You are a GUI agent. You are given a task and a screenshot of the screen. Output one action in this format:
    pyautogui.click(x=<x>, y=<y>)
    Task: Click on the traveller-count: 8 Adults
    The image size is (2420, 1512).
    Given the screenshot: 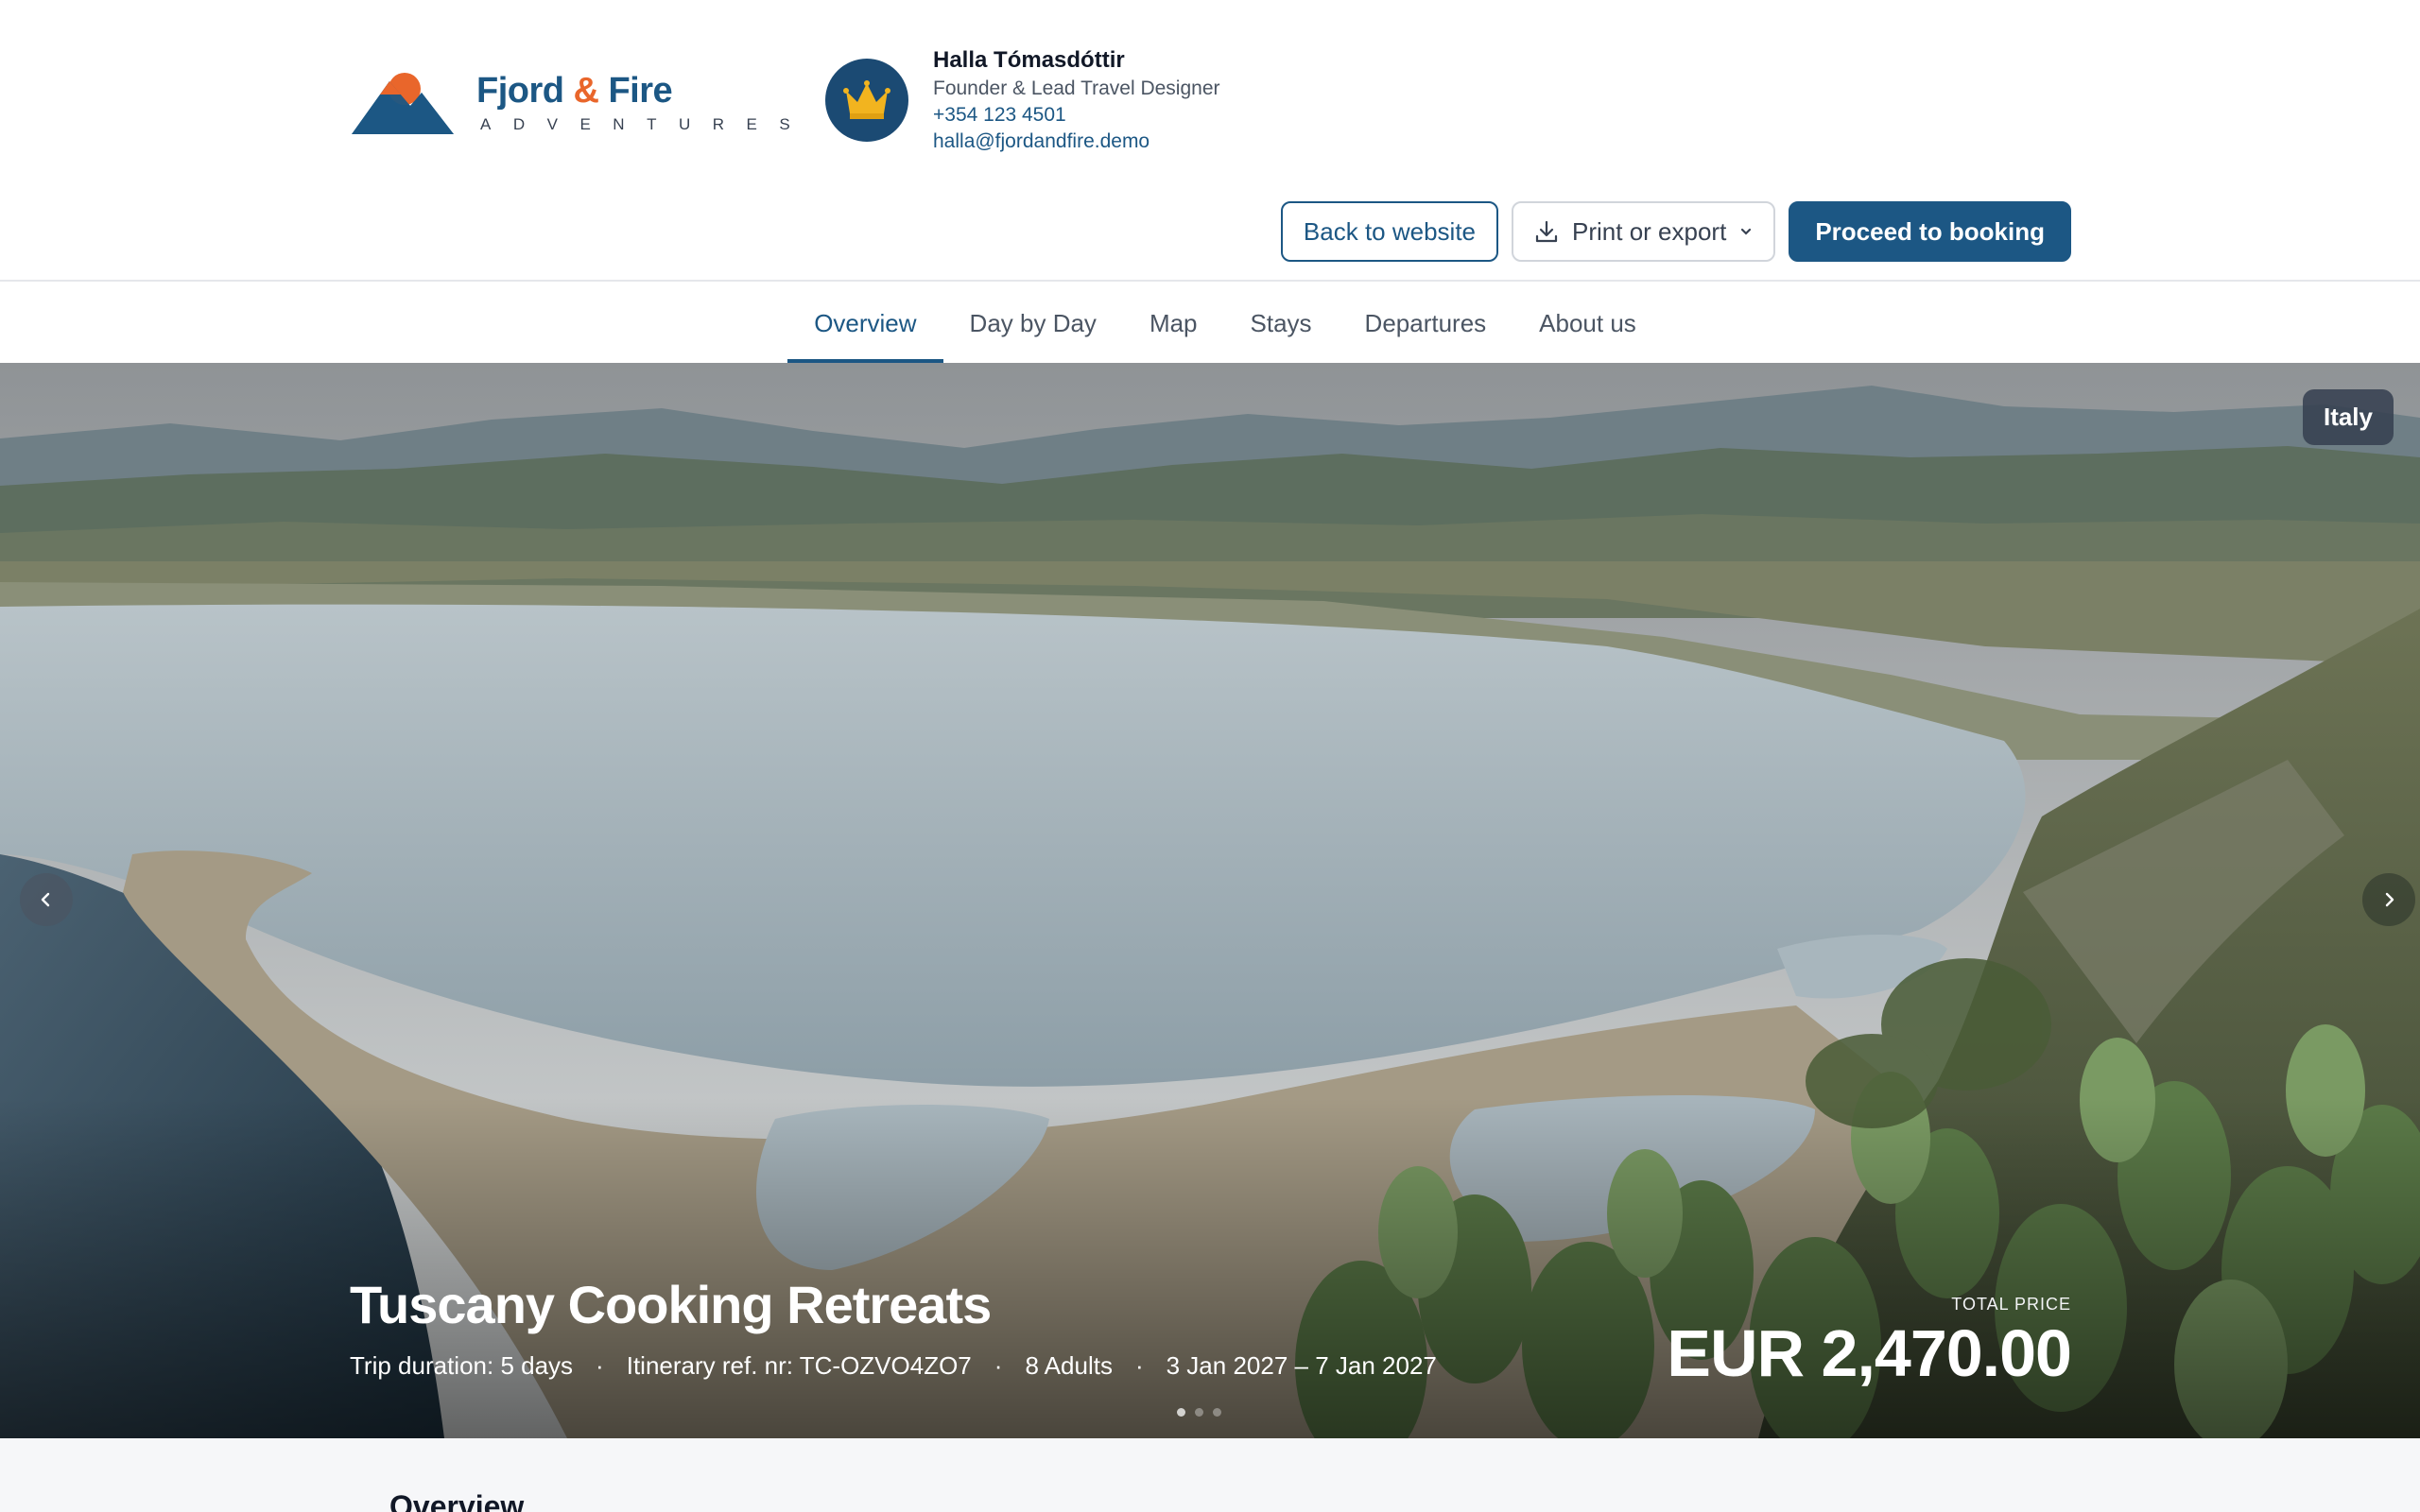 What is the action you would take?
    pyautogui.click(x=1069, y=1365)
    